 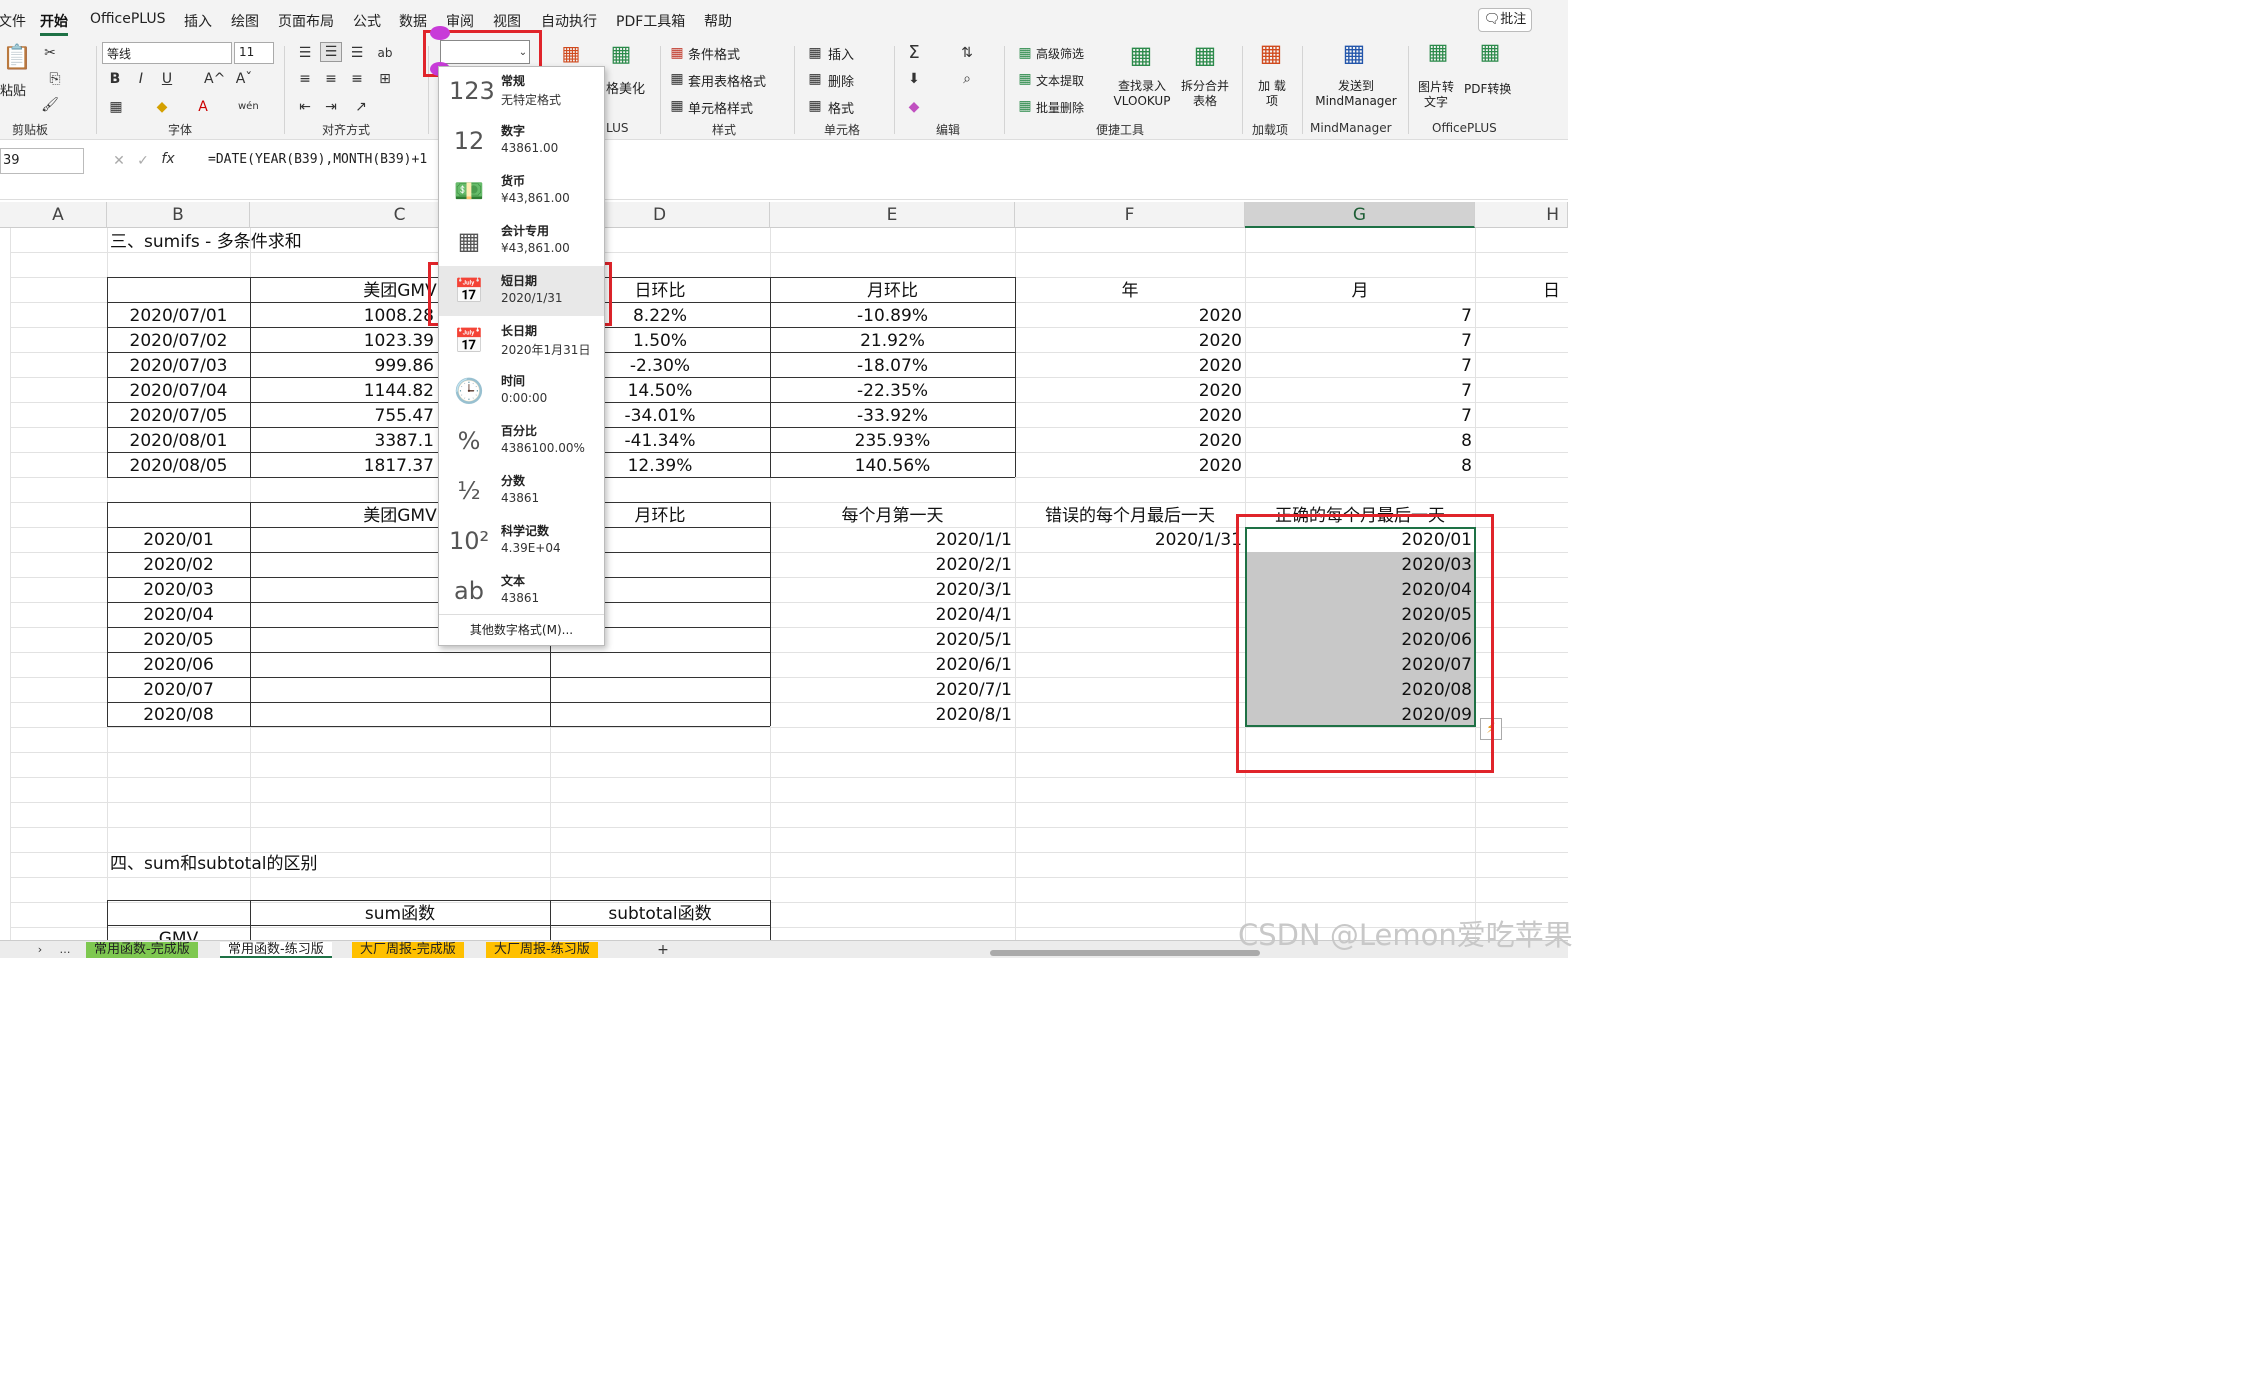 What do you see at coordinates (50, 105) in the screenshot?
I see `format-painter-icon: 🖌` at bounding box center [50, 105].